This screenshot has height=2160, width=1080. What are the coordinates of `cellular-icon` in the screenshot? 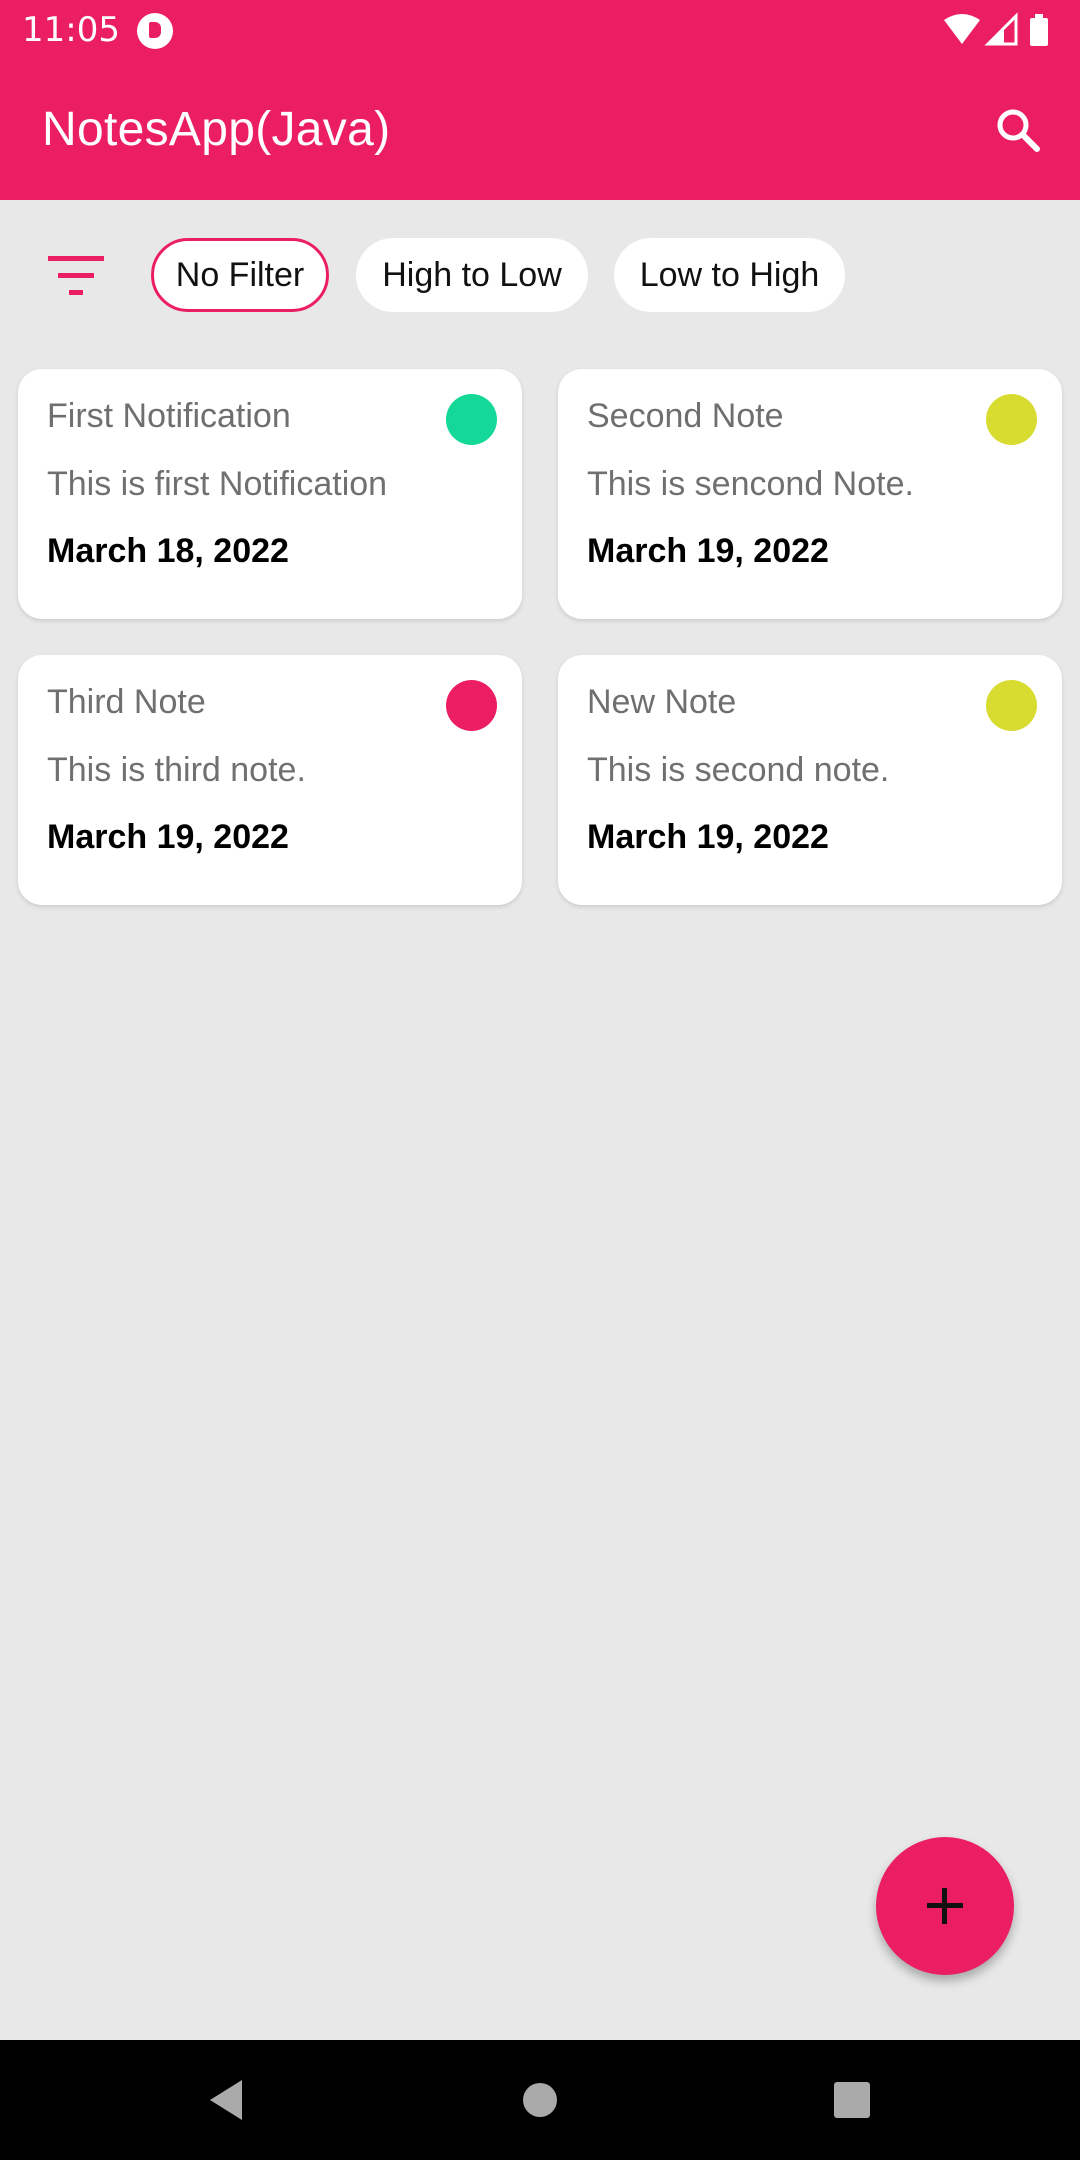 It's located at (1001, 29).